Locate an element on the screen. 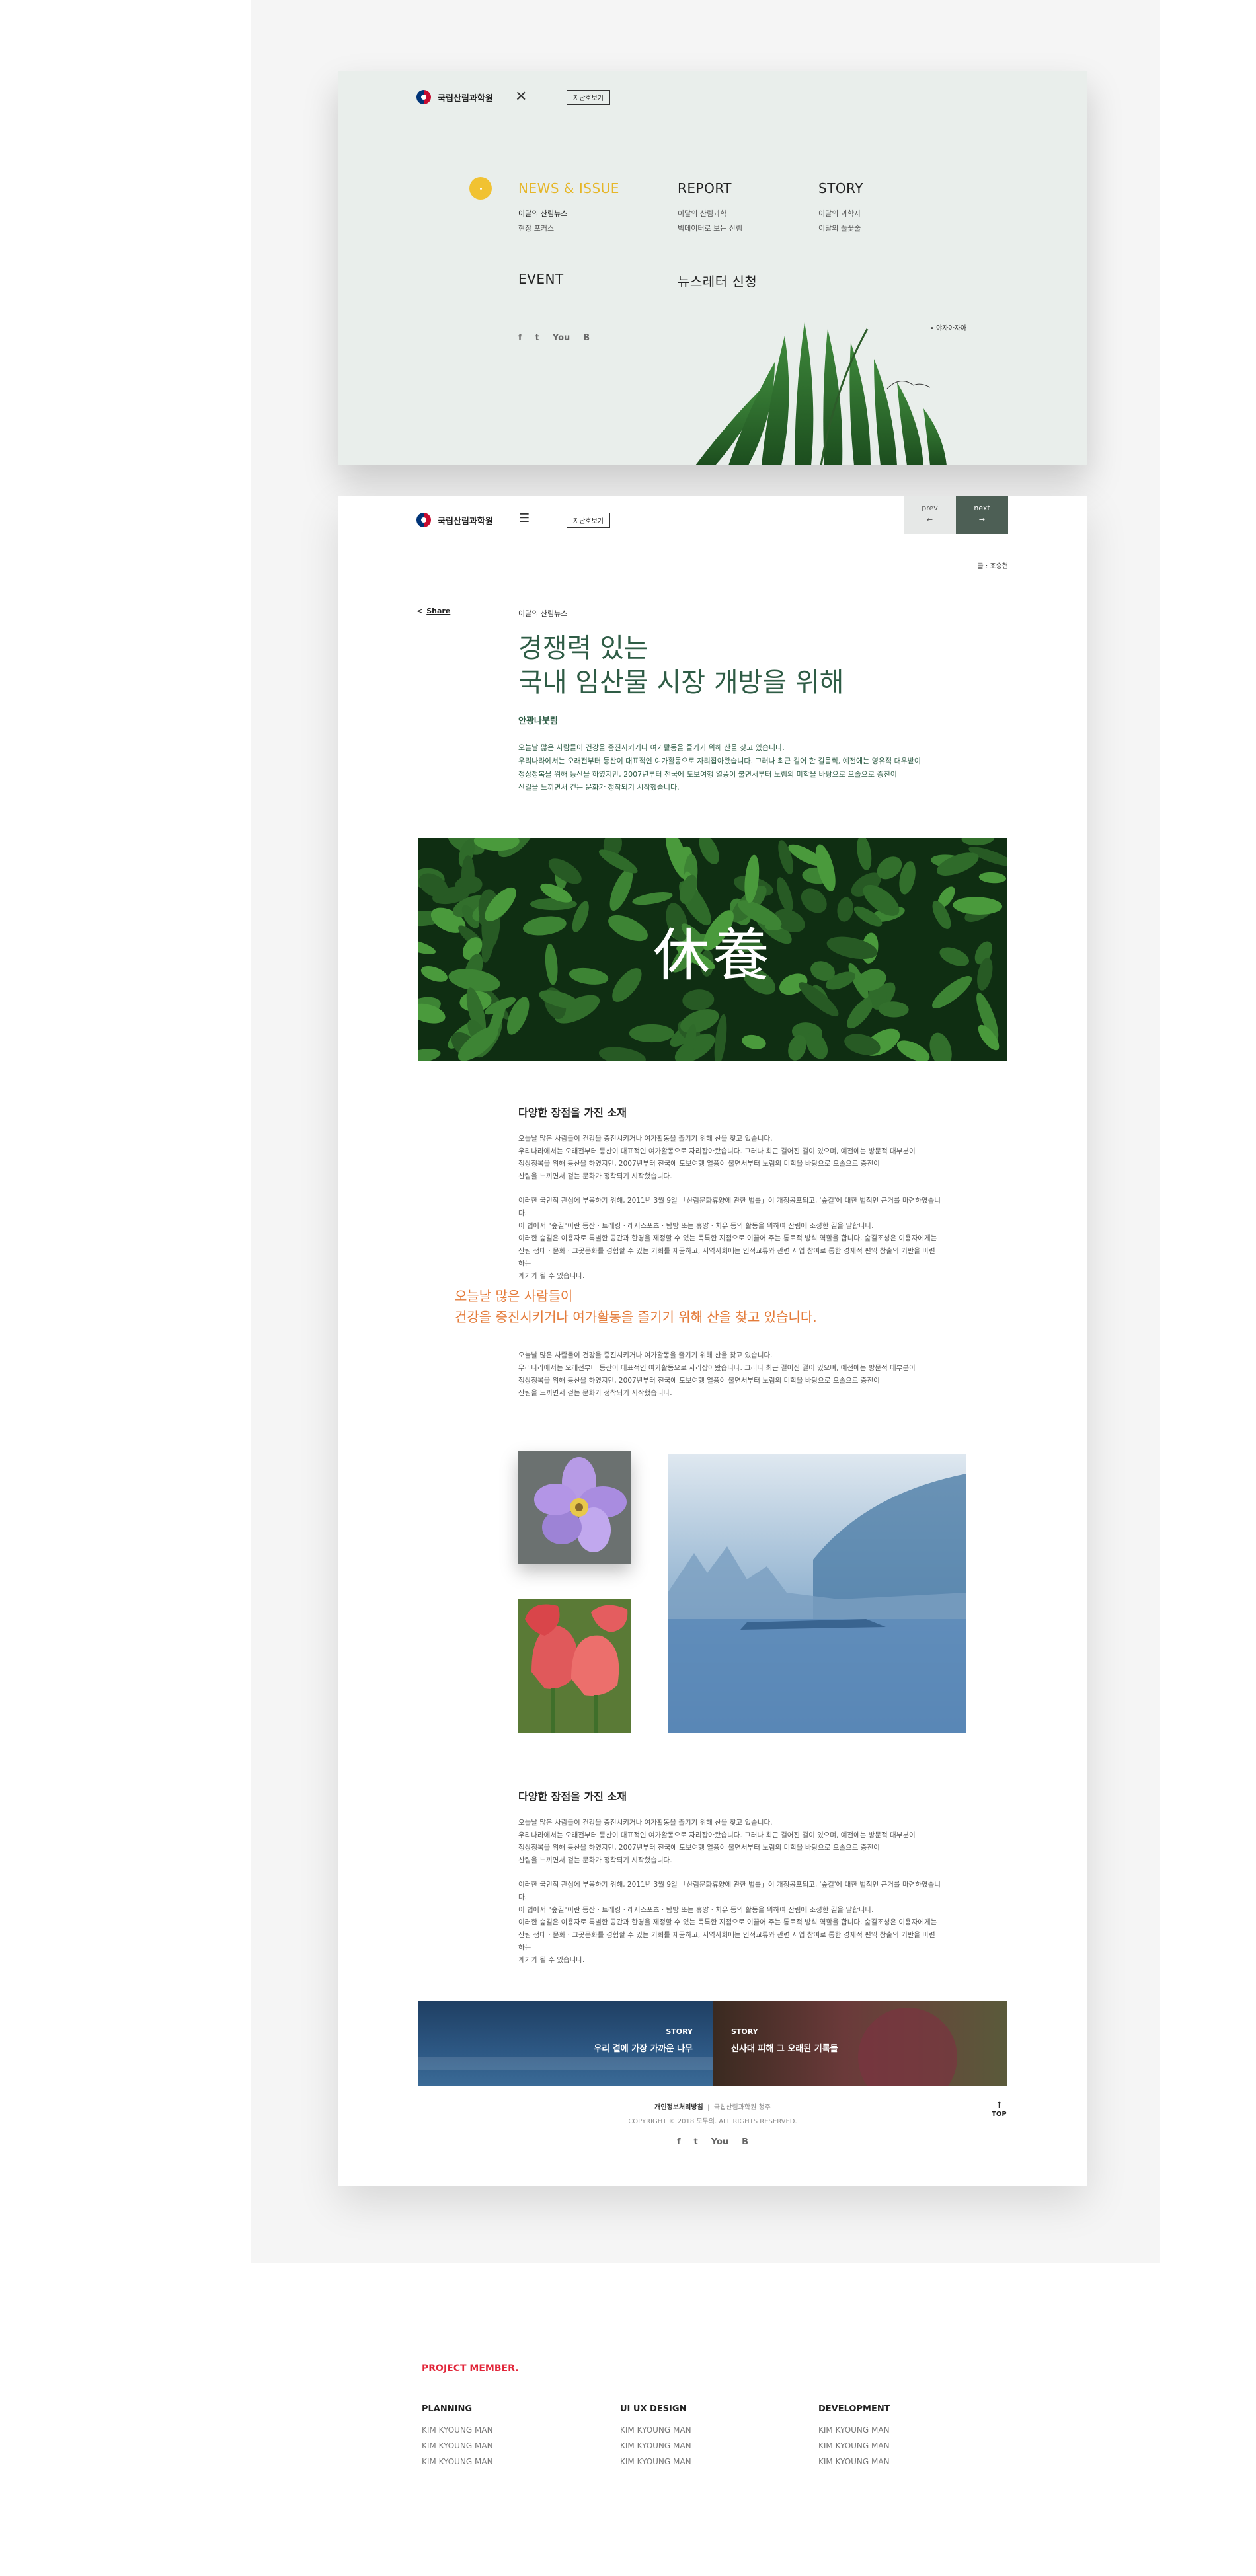 Image resolution: width=1256 pixels, height=2576 pixels. story-label: STORY is located at coordinates (679, 2031).